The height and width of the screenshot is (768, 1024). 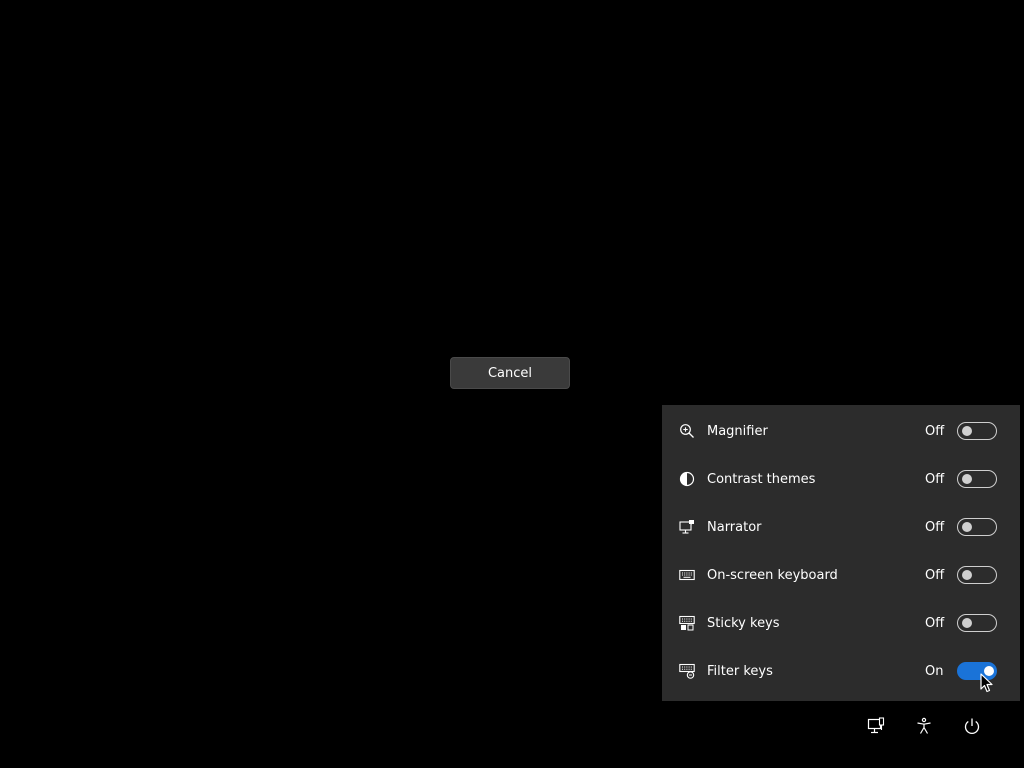 What do you see at coordinates (924, 726) in the screenshot?
I see `accessibility-icon` at bounding box center [924, 726].